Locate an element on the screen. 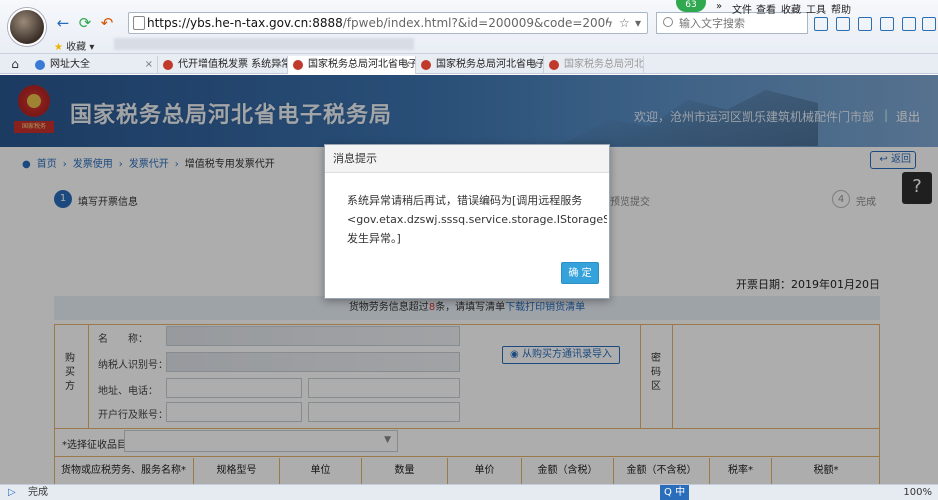 This screenshot has height=500, width=938. menu-file: 文件 is located at coordinates (742, 8).